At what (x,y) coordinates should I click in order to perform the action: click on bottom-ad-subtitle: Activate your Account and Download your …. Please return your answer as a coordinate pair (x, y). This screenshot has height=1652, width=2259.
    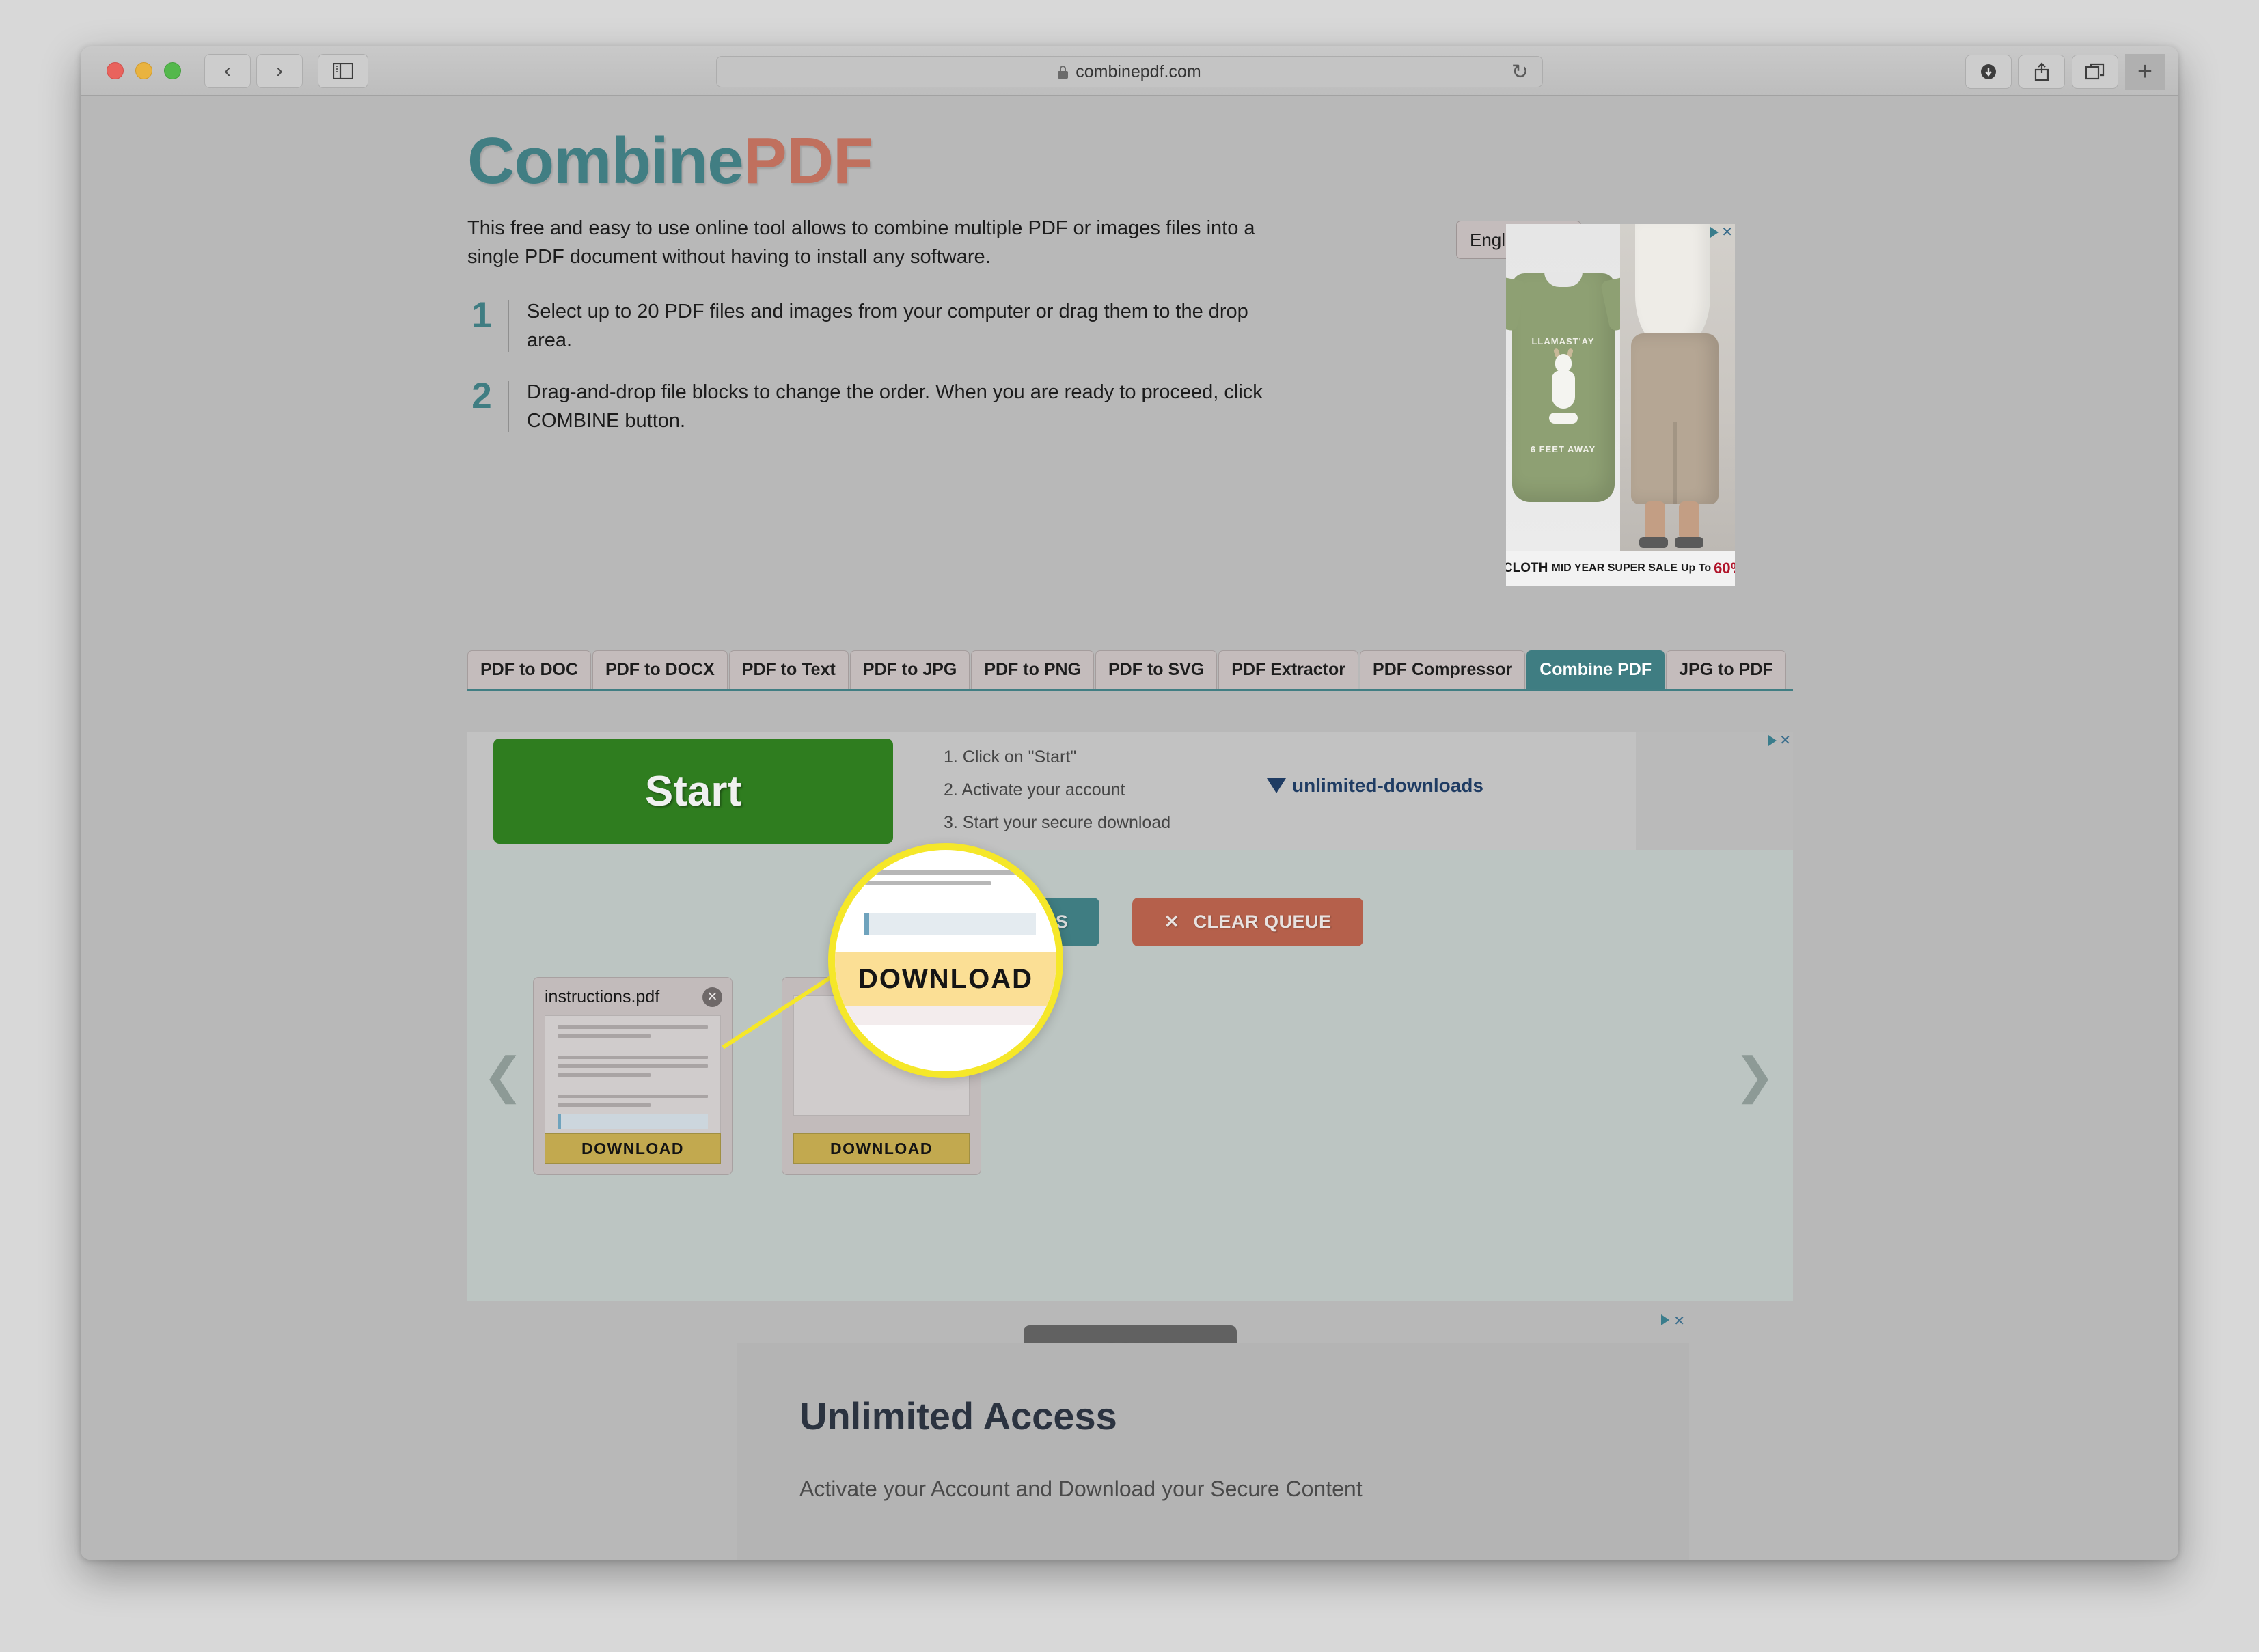
    Looking at the image, I should click on (1081, 1489).